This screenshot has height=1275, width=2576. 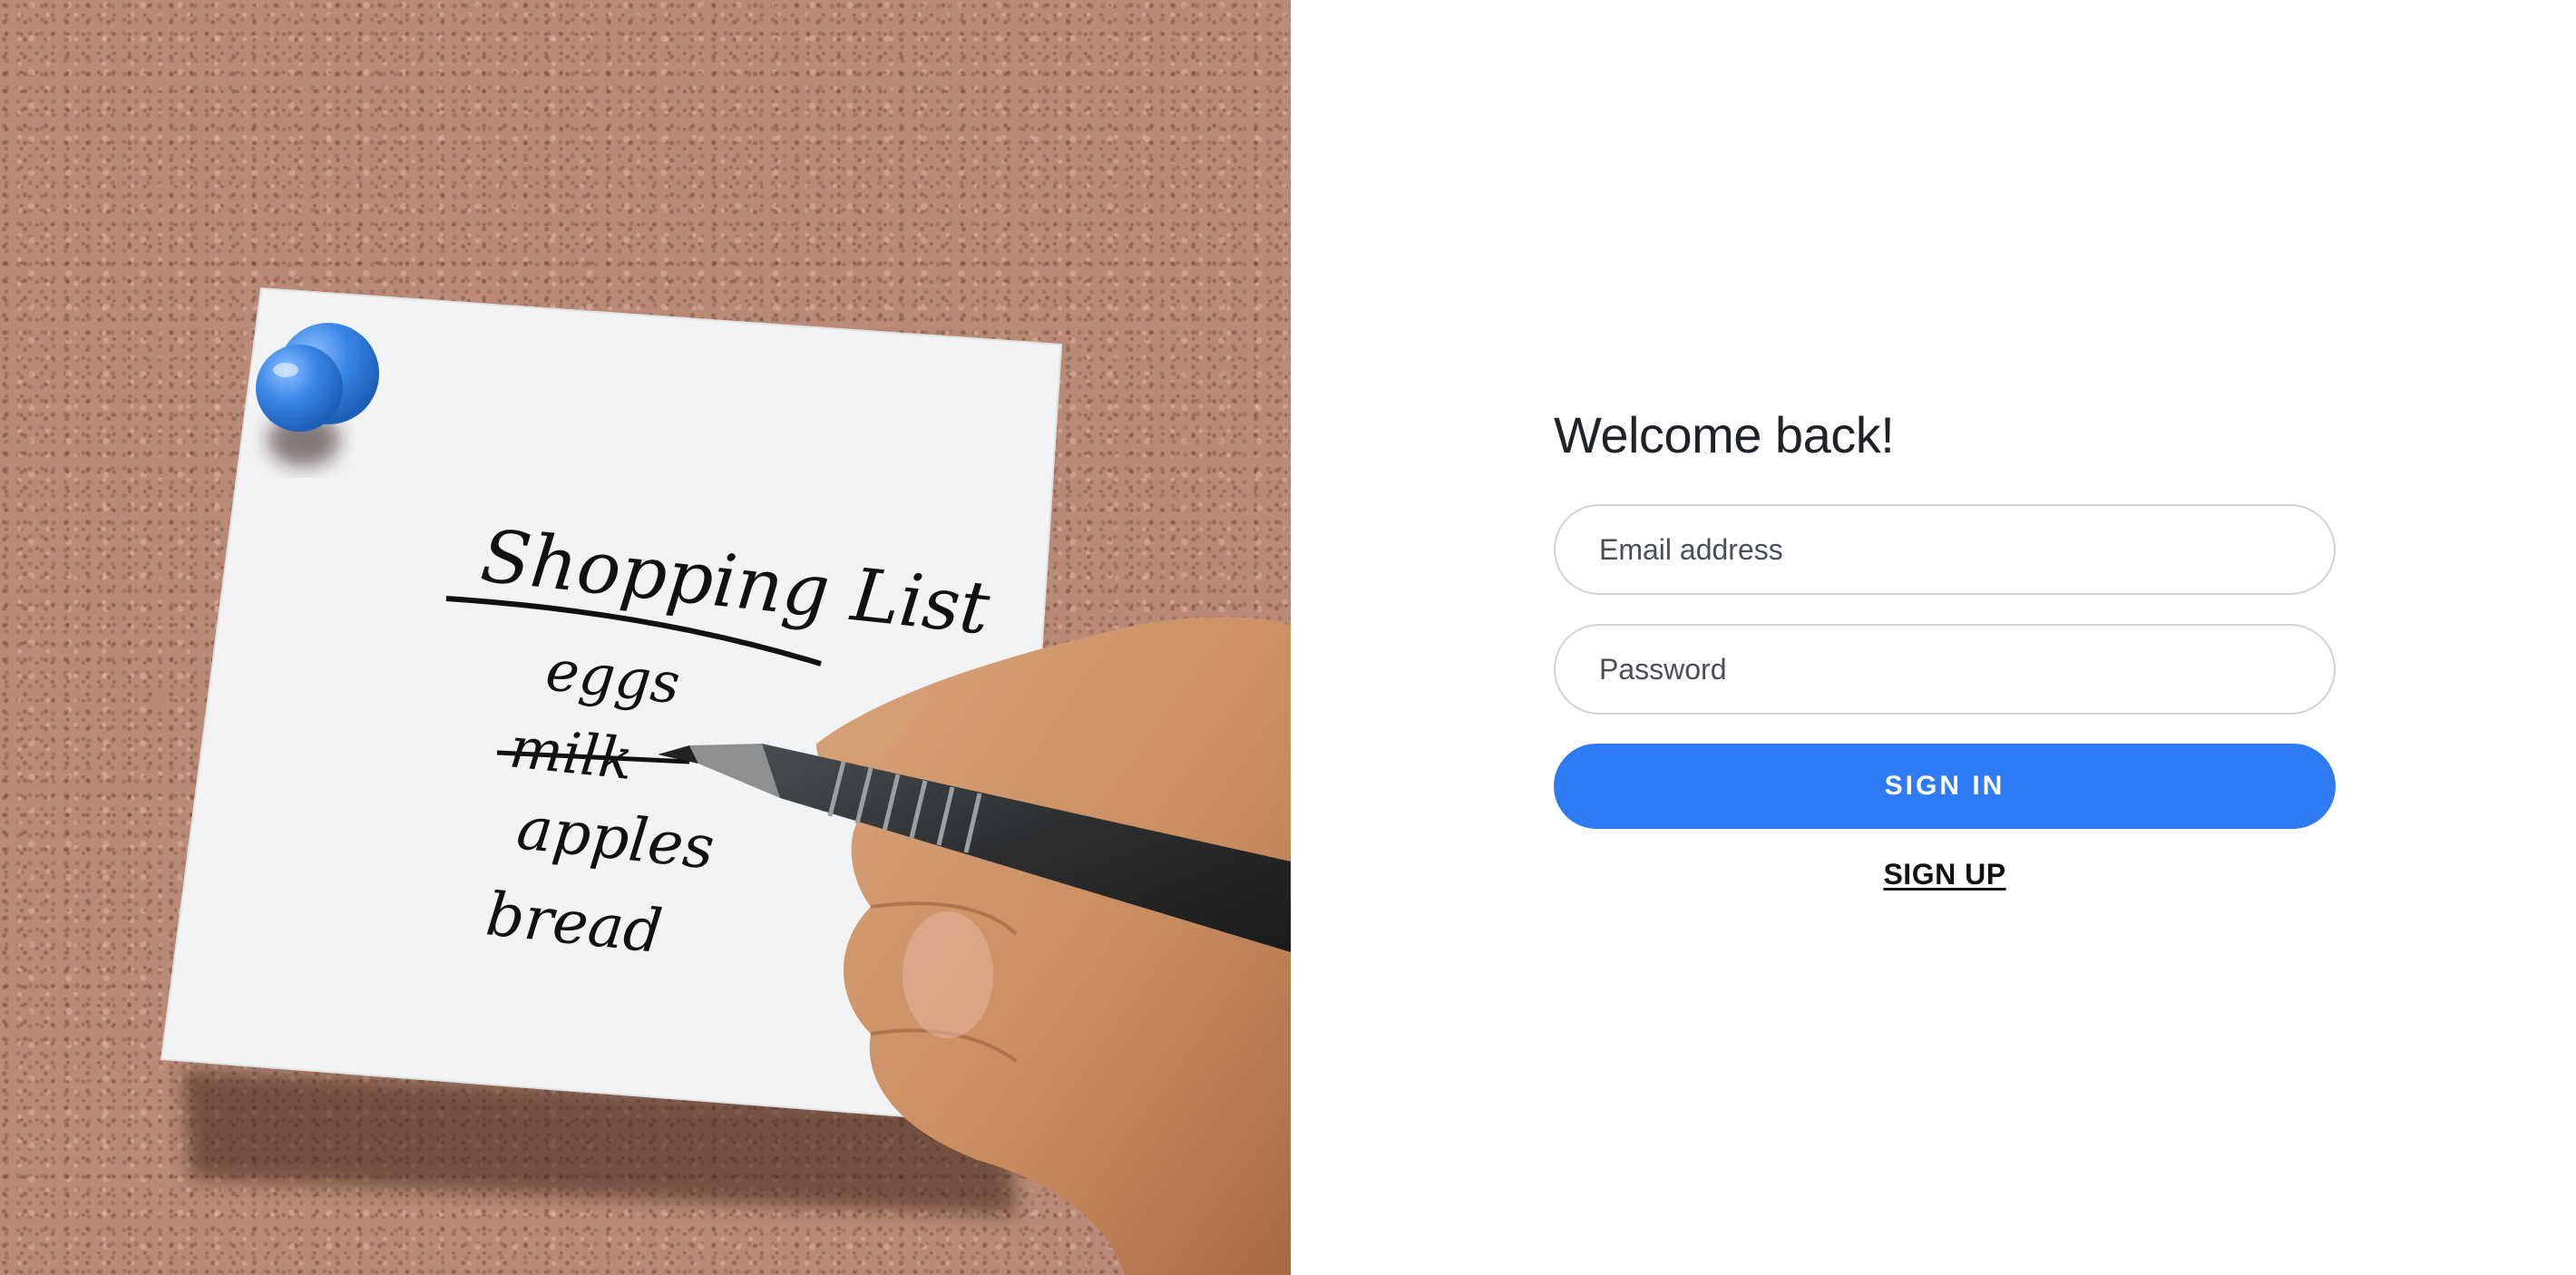 I want to click on password-field, so click(x=1945, y=670).